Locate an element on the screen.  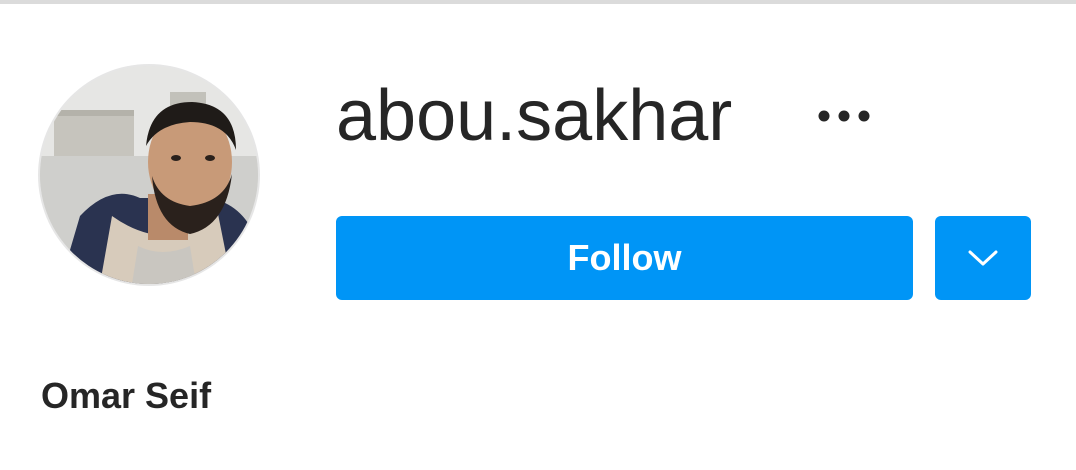
avatar is located at coordinates (149, 175).